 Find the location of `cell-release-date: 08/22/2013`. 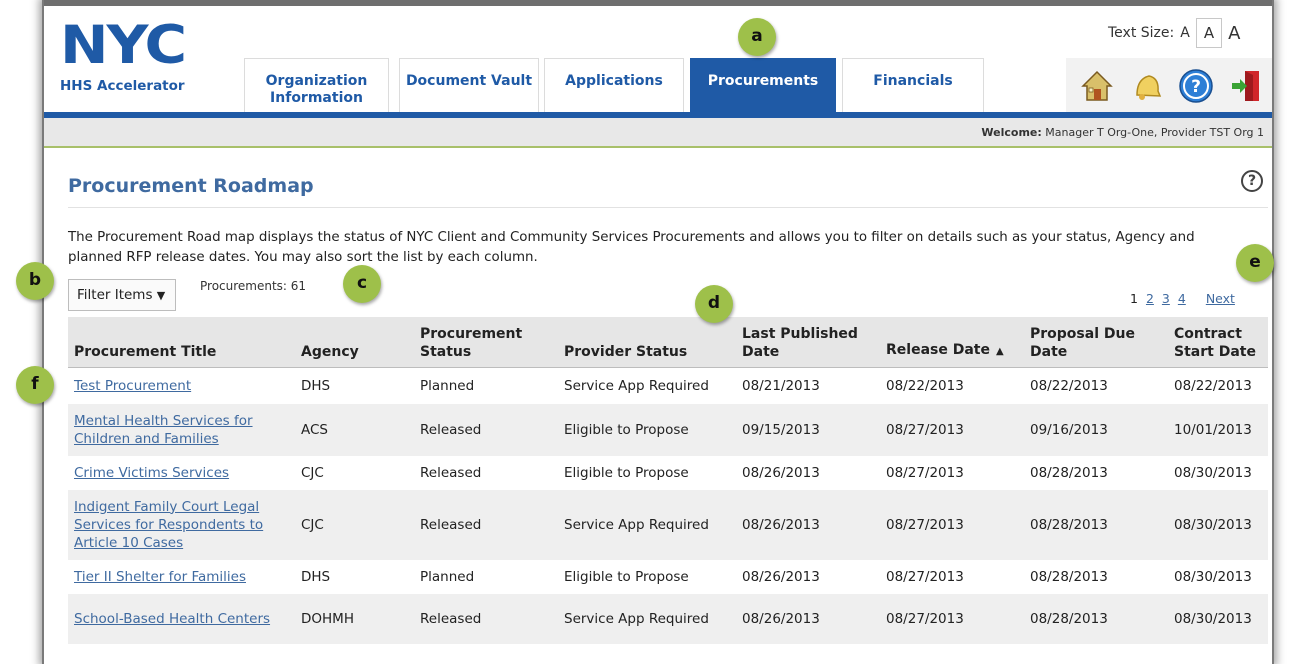

cell-release-date: 08/22/2013 is located at coordinates (925, 385).